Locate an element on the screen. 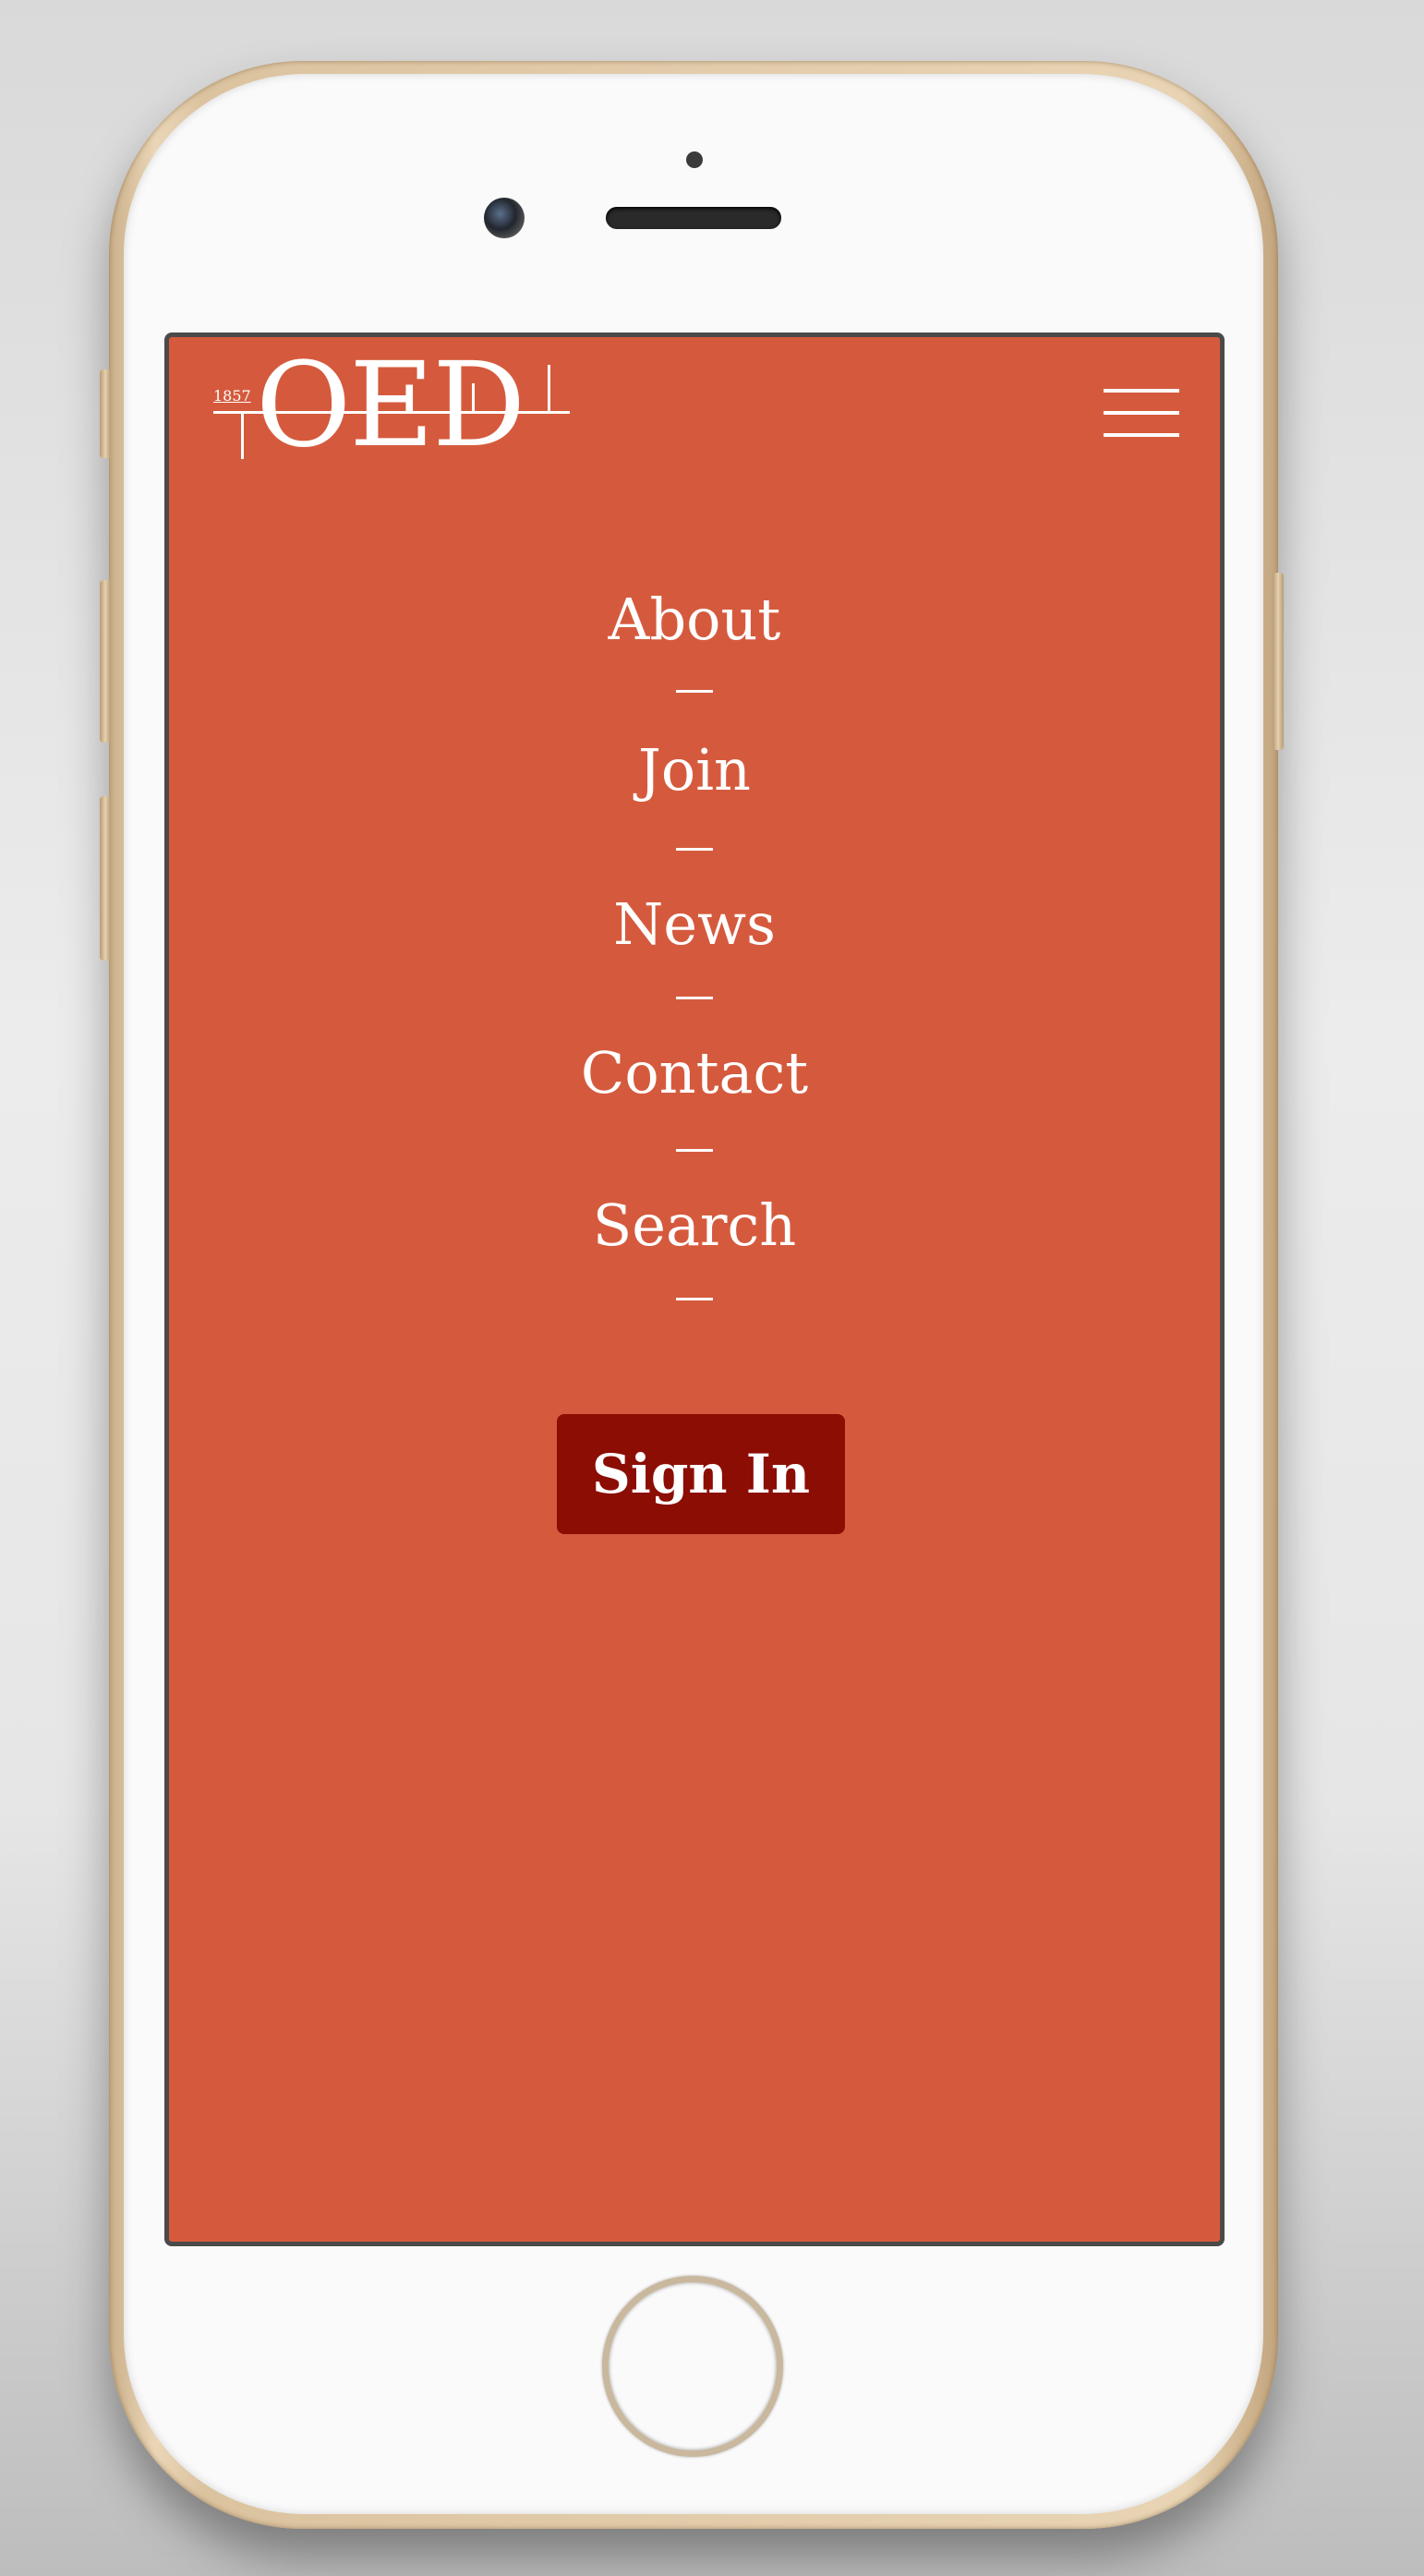 Image resolution: width=1424 pixels, height=2576 pixels. nav-item-join: Join is located at coordinates (694, 770).